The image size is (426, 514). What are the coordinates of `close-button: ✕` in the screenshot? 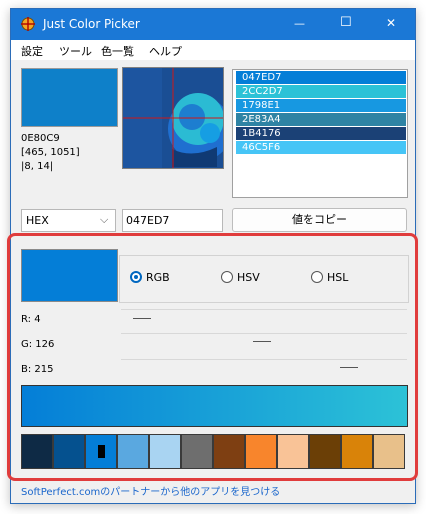 It's located at (392, 24).